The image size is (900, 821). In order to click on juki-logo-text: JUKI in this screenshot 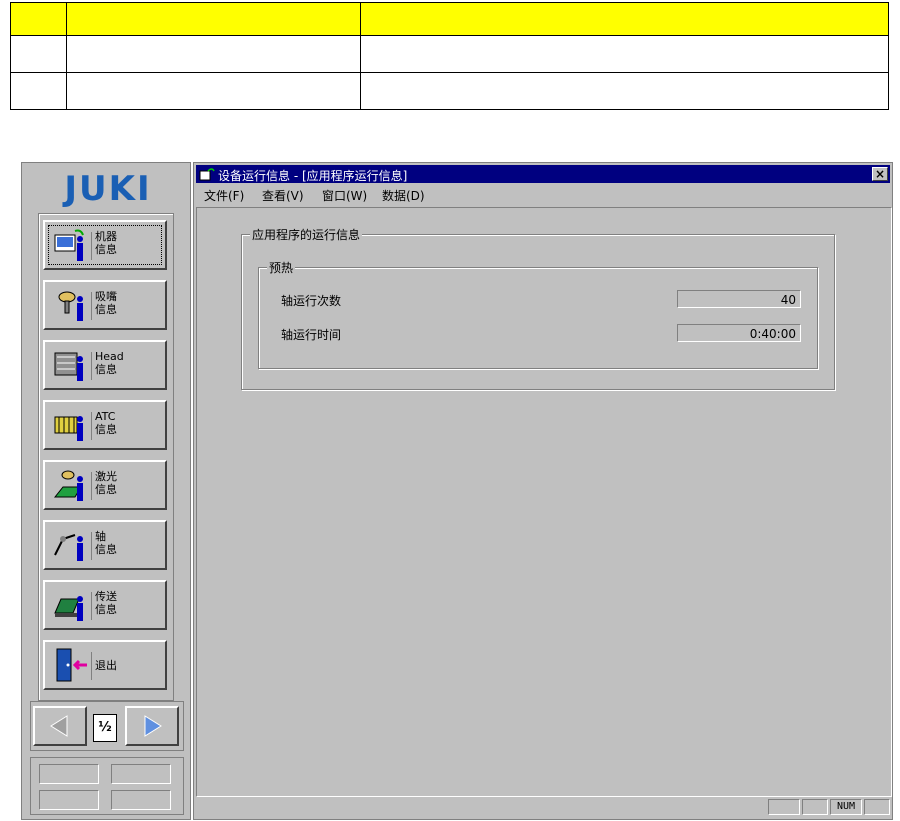, I will do `click(106, 188)`.